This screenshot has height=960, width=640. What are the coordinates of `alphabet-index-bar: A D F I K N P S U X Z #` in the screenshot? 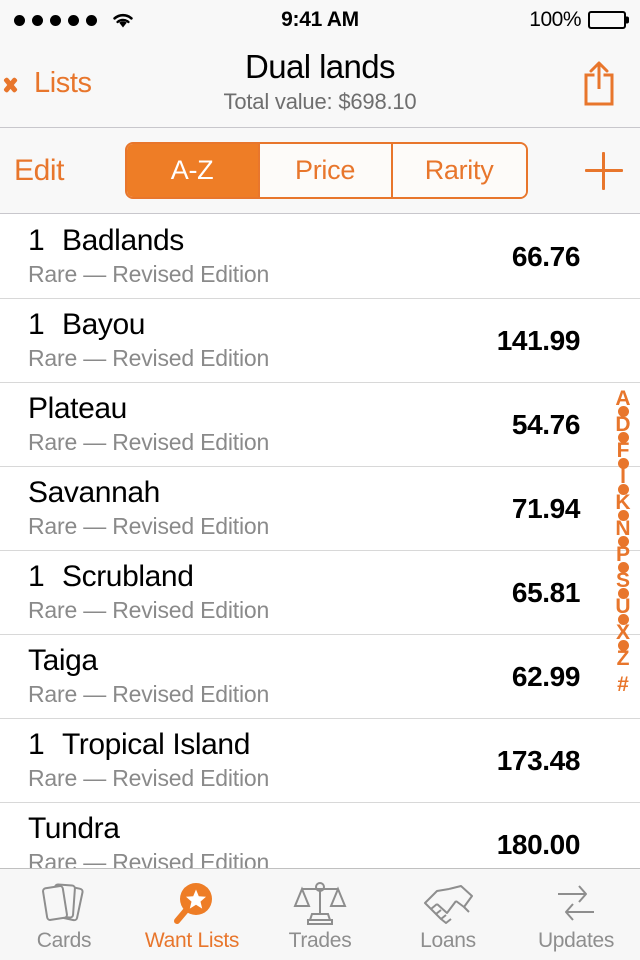 It's located at (623, 541).